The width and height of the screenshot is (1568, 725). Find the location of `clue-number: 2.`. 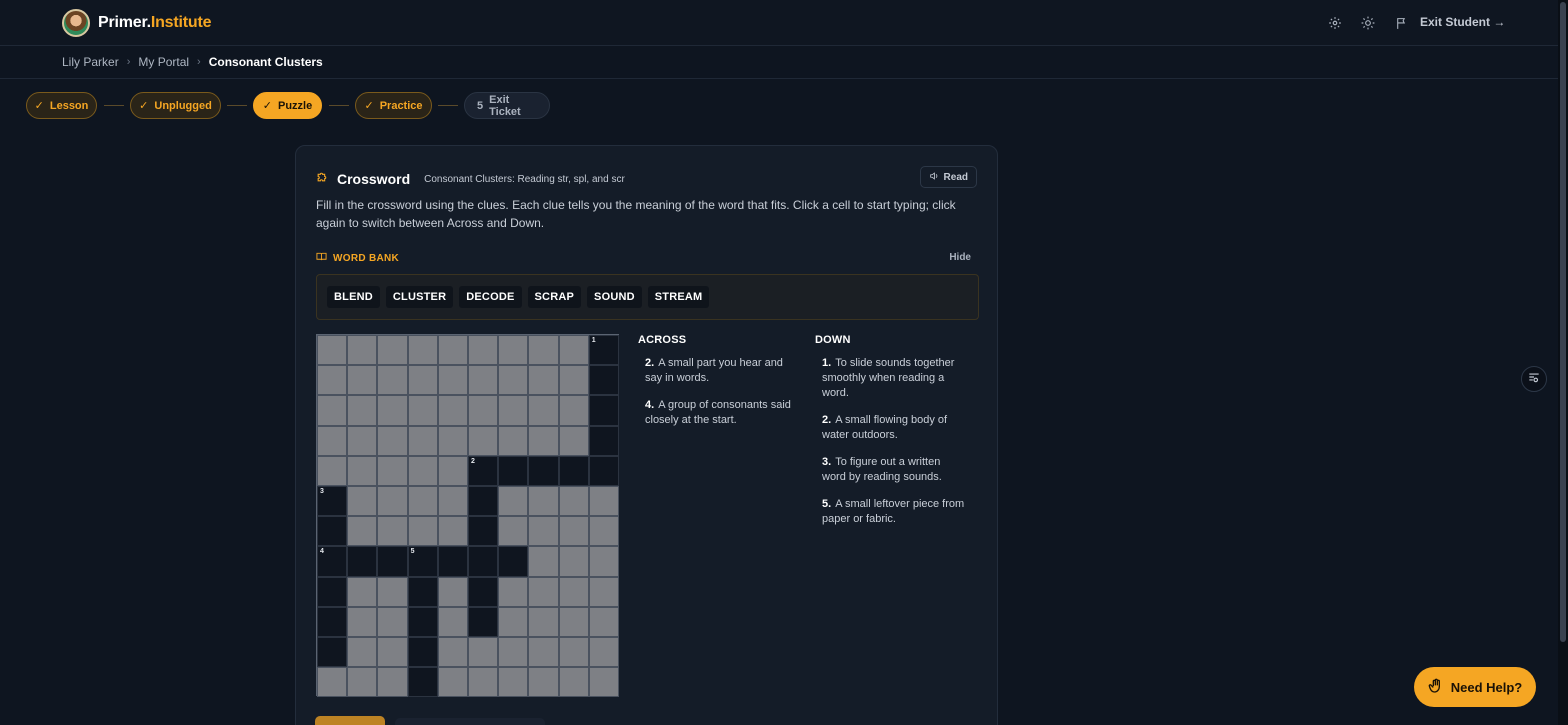

clue-number: 2. is located at coordinates (827, 420).